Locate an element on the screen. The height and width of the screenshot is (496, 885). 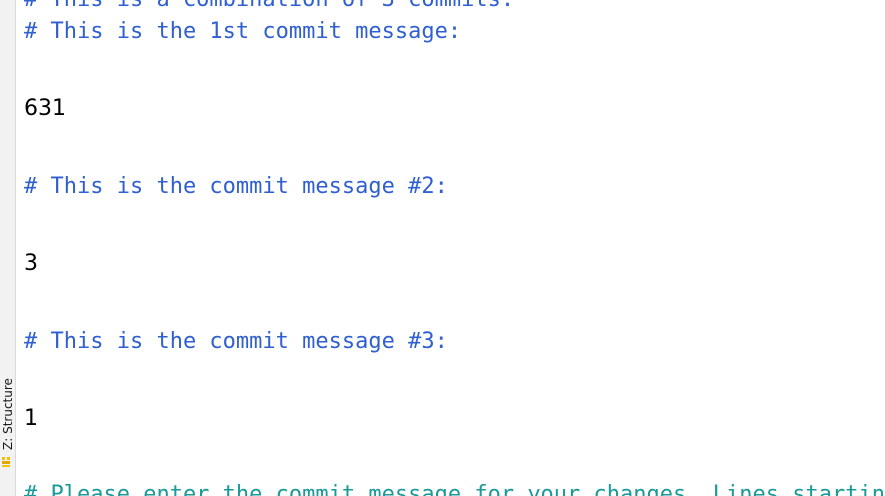
structure-icon is located at coordinates (6, 462).